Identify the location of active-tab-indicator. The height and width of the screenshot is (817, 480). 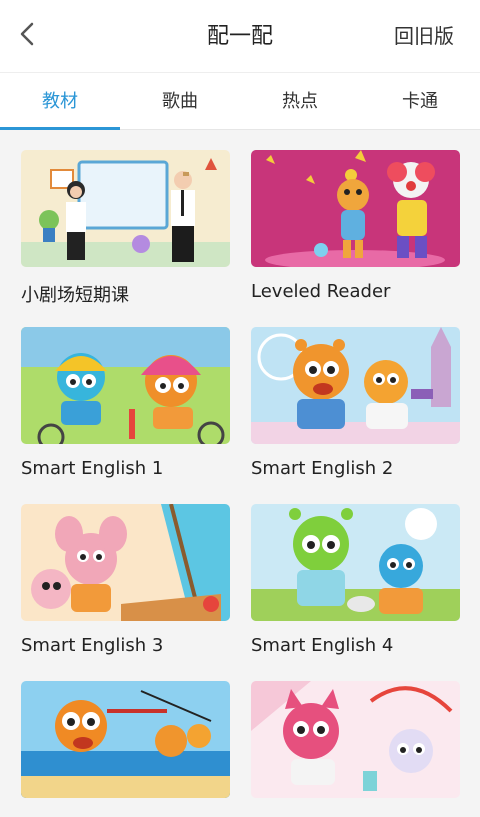
(60, 128).